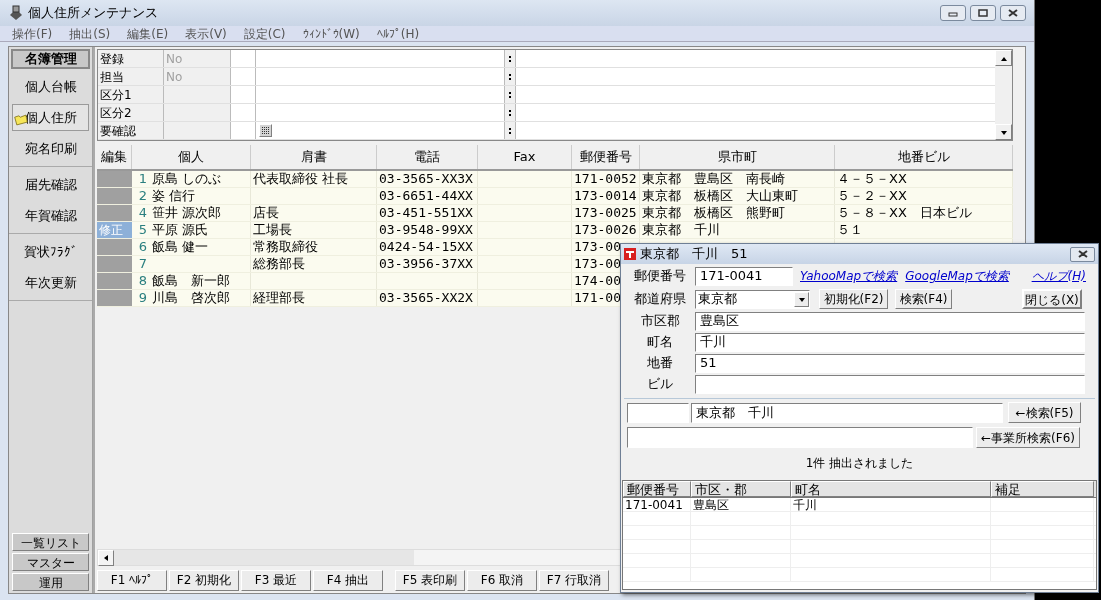 Image resolution: width=1101 pixels, height=600 pixels. Describe the element at coordinates (427, 247) in the screenshot. I see `table-cell: 0424-54-15XX` at that location.